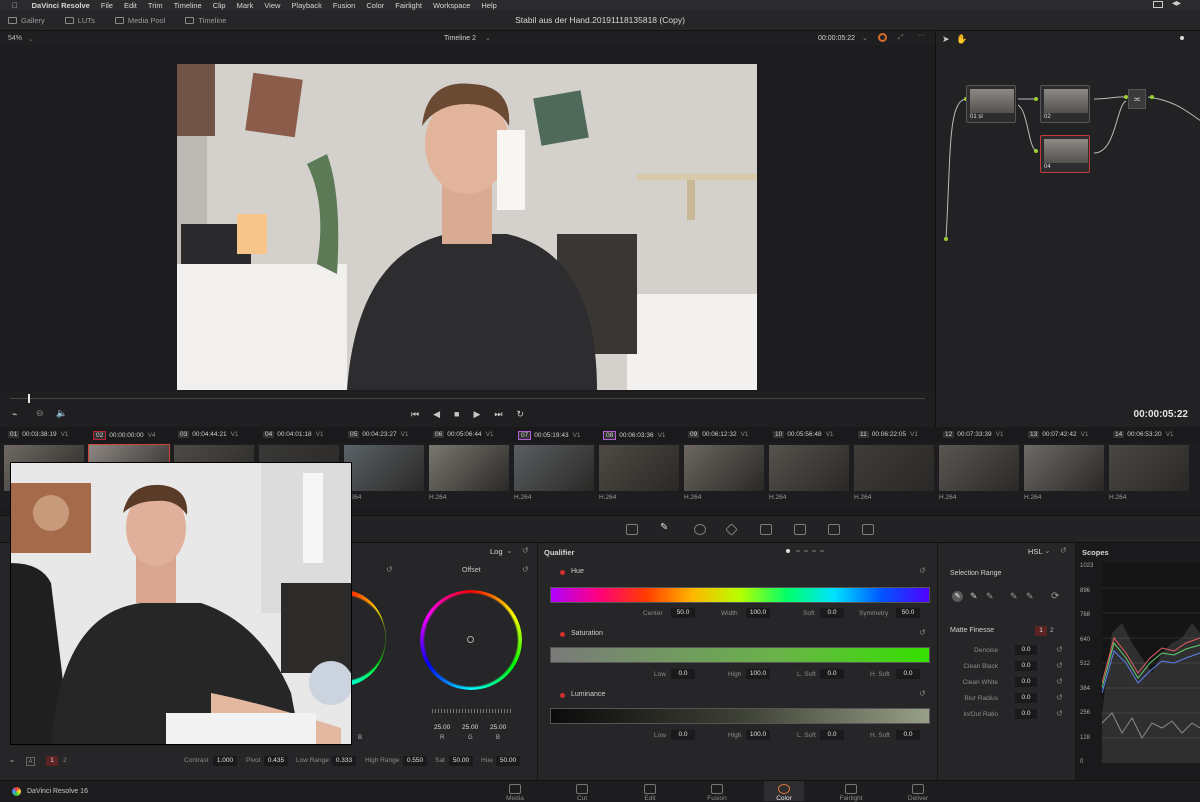 Image resolution: width=1200 pixels, height=802 pixels. I want to click on picker-icon: ✎, so click(957, 596).